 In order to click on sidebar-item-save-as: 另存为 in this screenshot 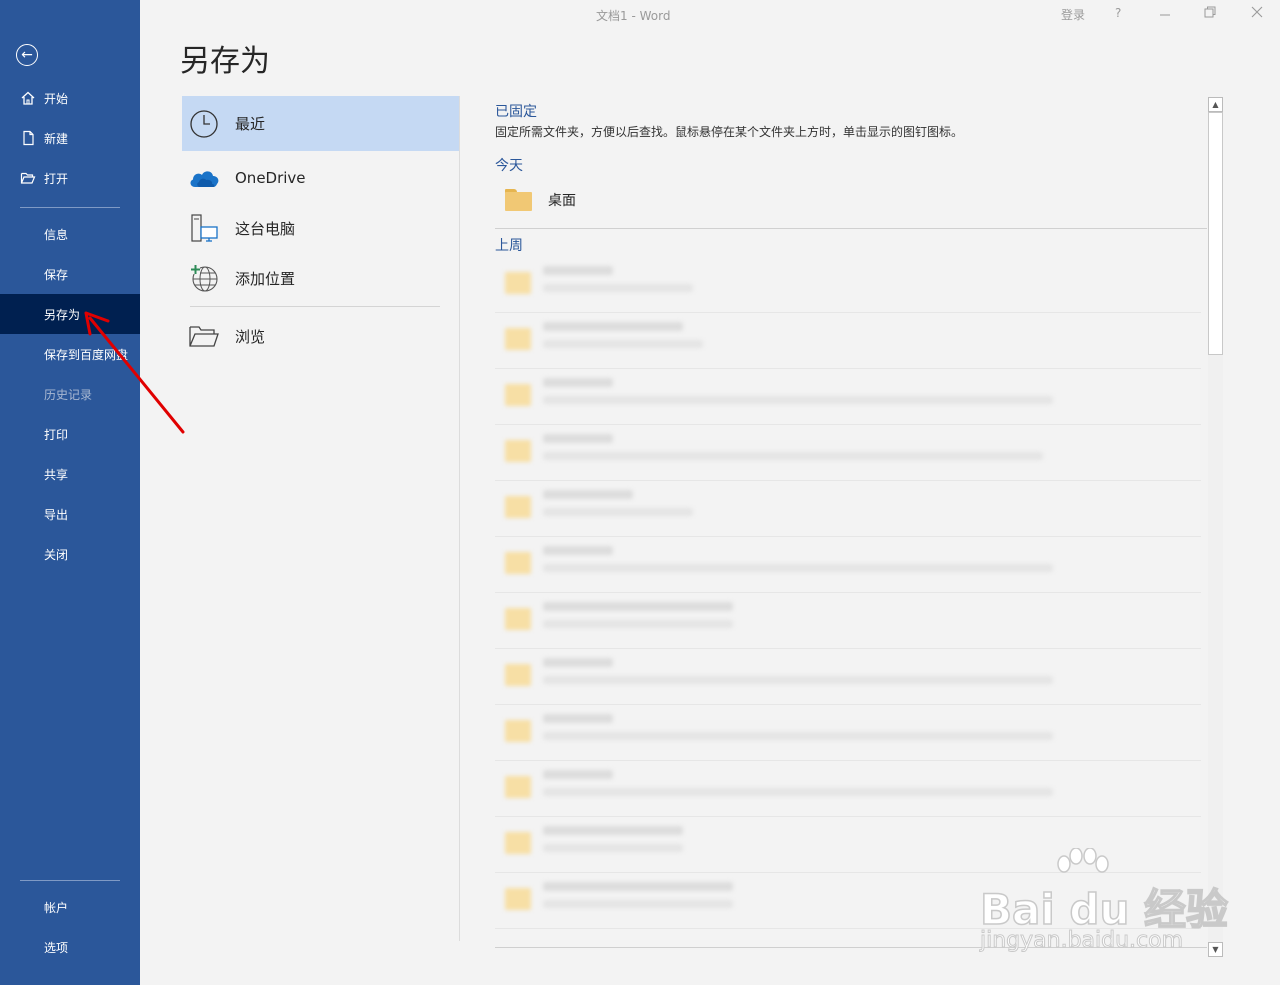, I will do `click(70, 314)`.